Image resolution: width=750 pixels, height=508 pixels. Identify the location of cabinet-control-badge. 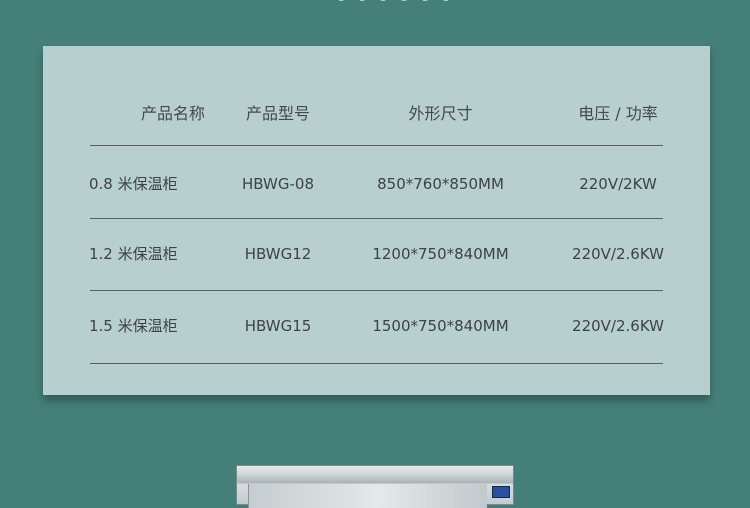
(501, 492).